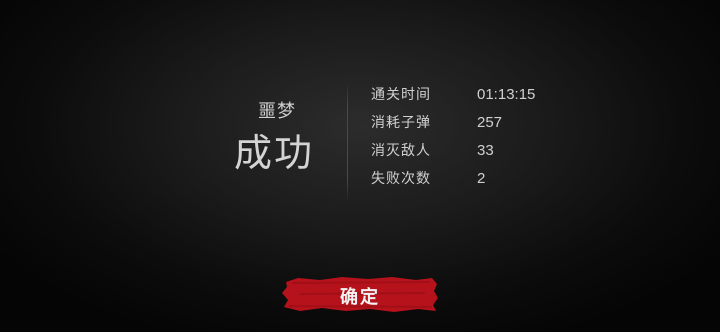 The height and width of the screenshot is (332, 720). I want to click on confirm-button: 确定, so click(360, 294).